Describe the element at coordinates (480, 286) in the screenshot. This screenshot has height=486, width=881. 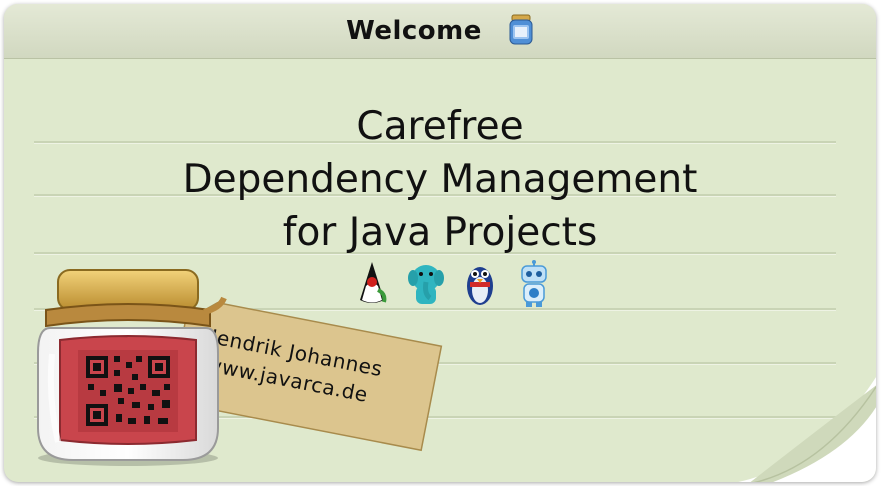
I see `penguin-icon` at that location.